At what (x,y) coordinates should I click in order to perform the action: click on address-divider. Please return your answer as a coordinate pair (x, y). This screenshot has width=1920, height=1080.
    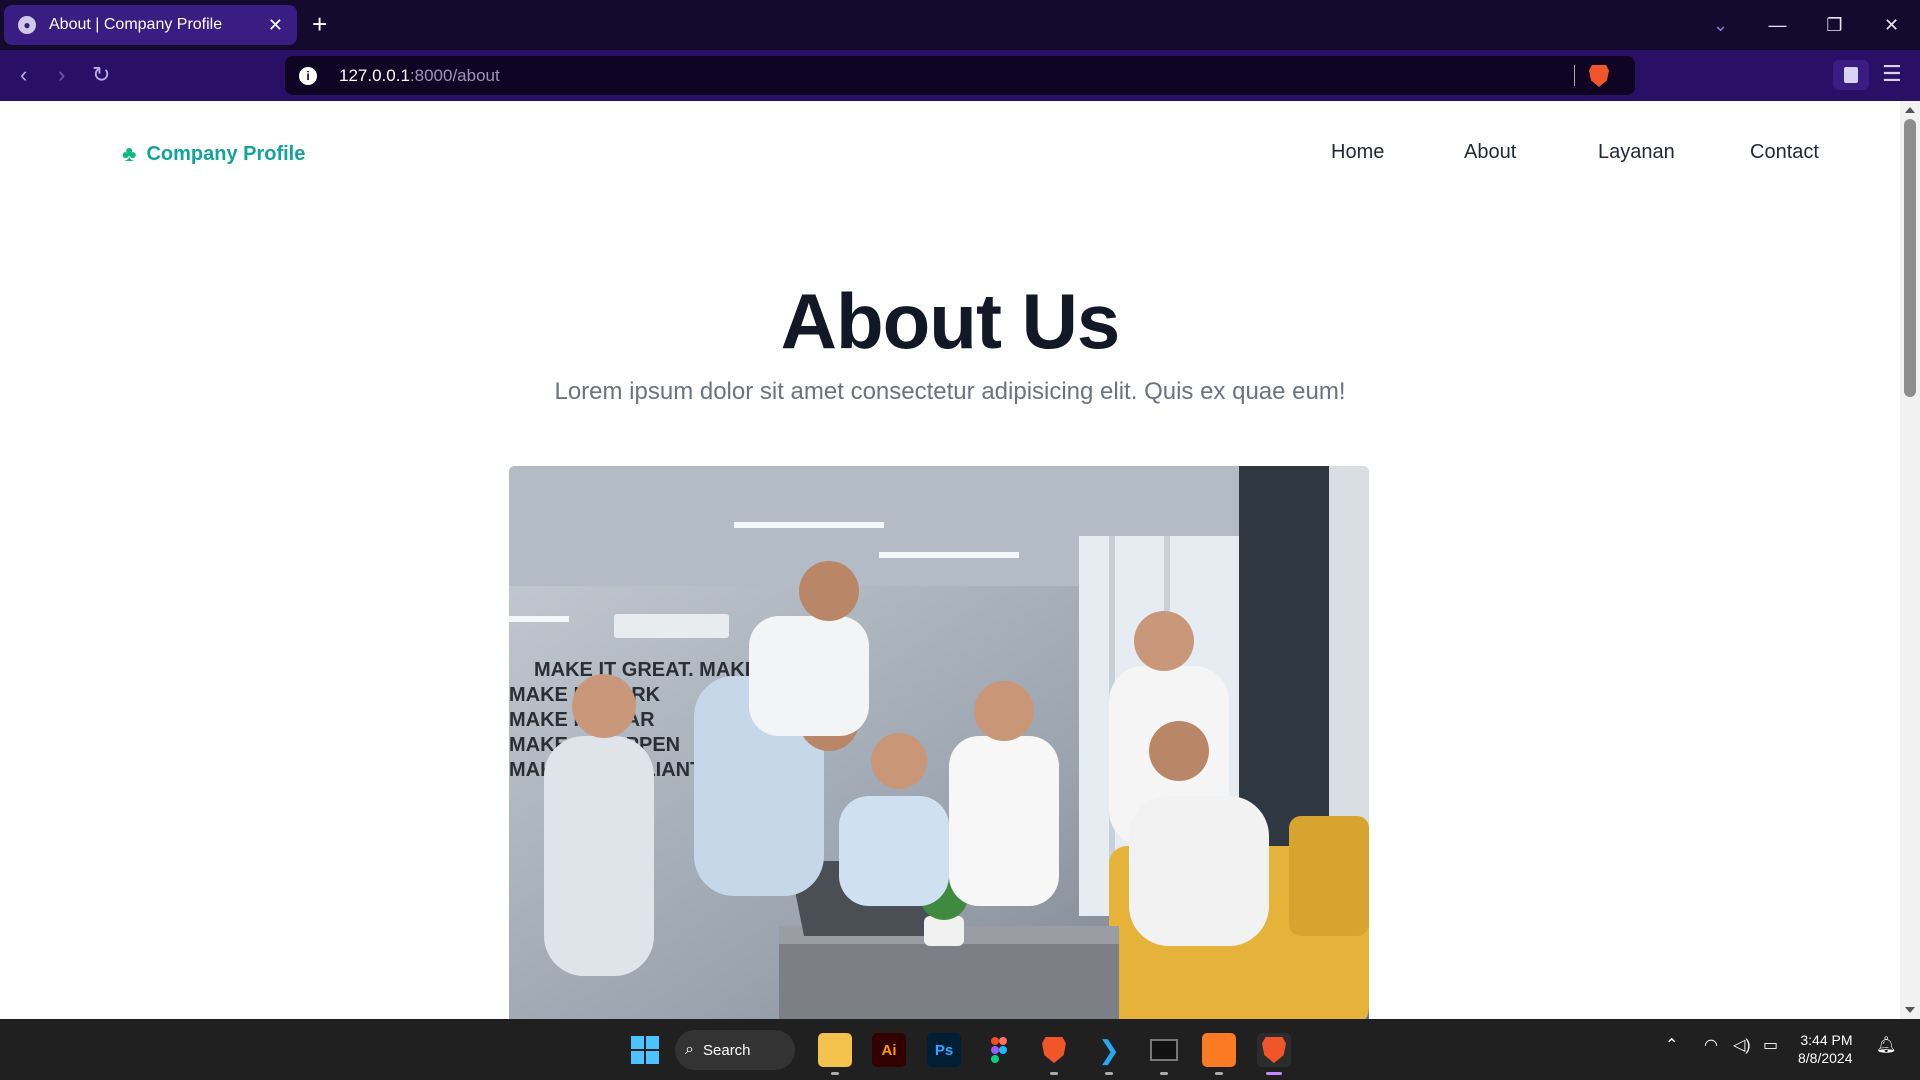
    Looking at the image, I should click on (1574, 75).